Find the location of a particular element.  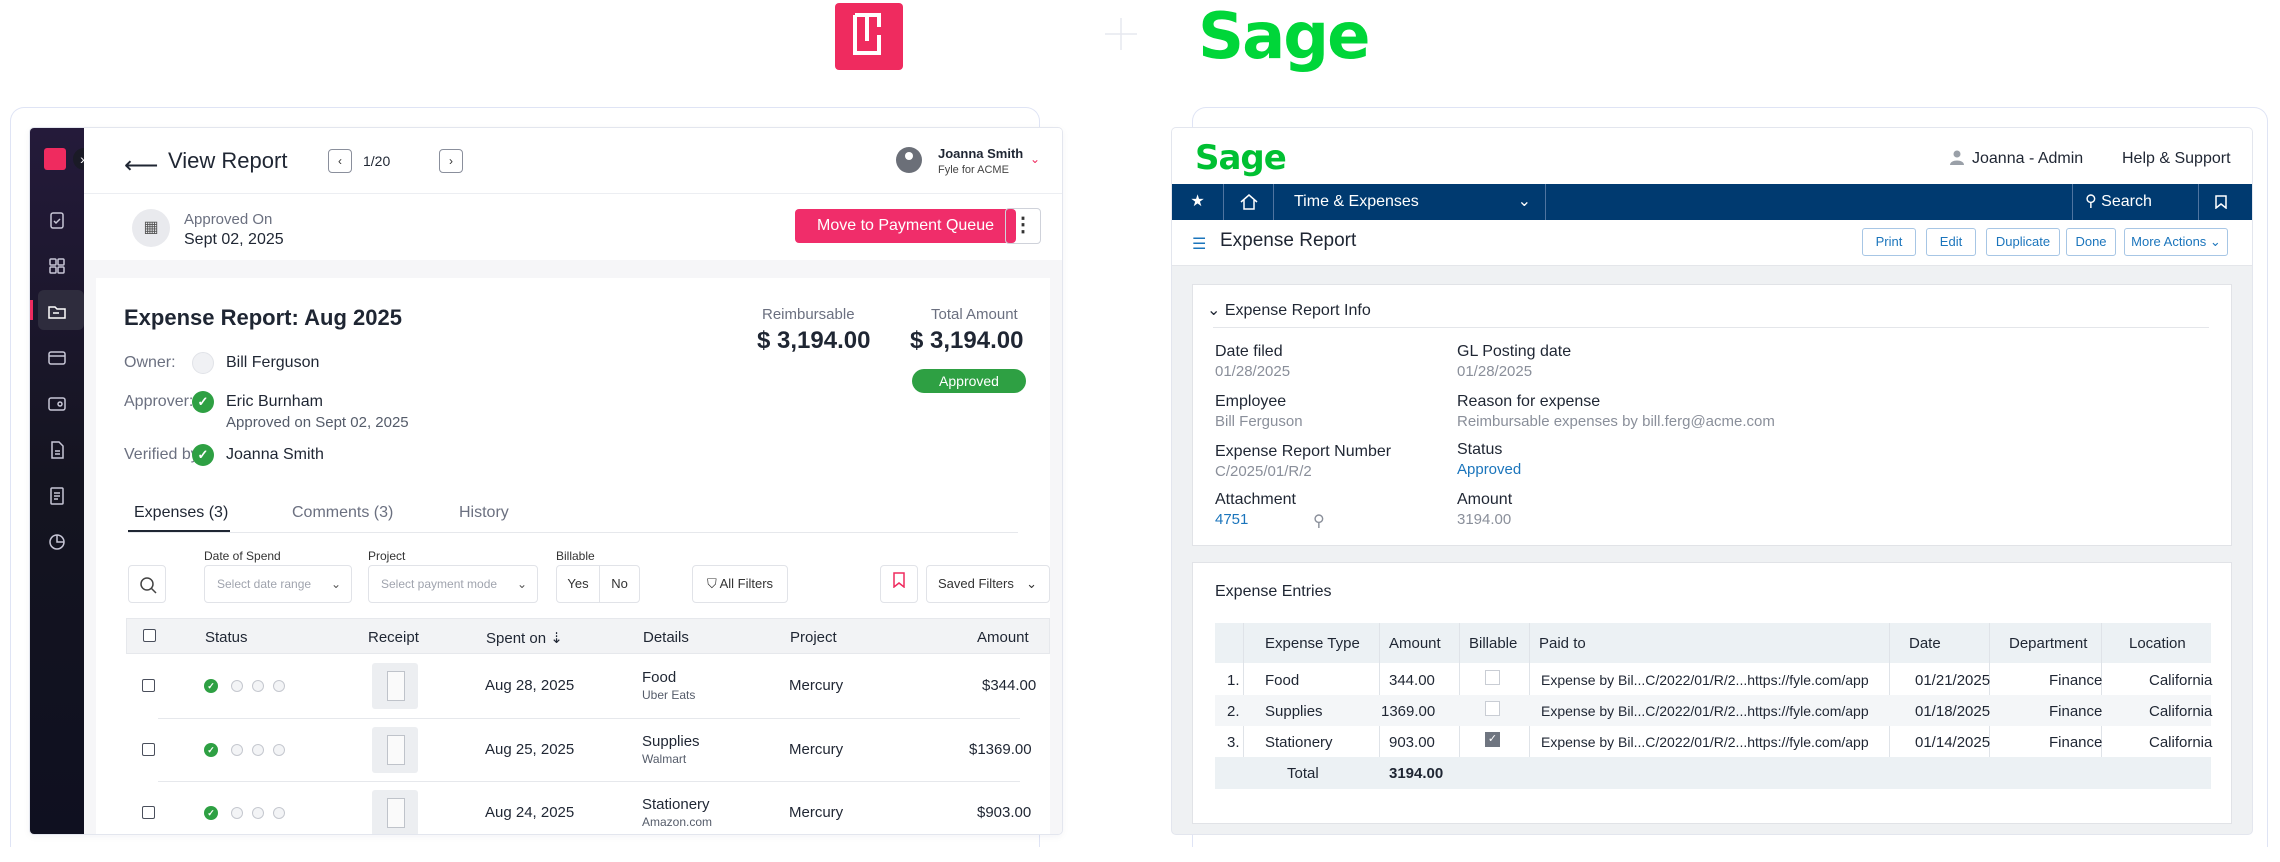

all-filters-label: All Filters is located at coordinates (746, 583).